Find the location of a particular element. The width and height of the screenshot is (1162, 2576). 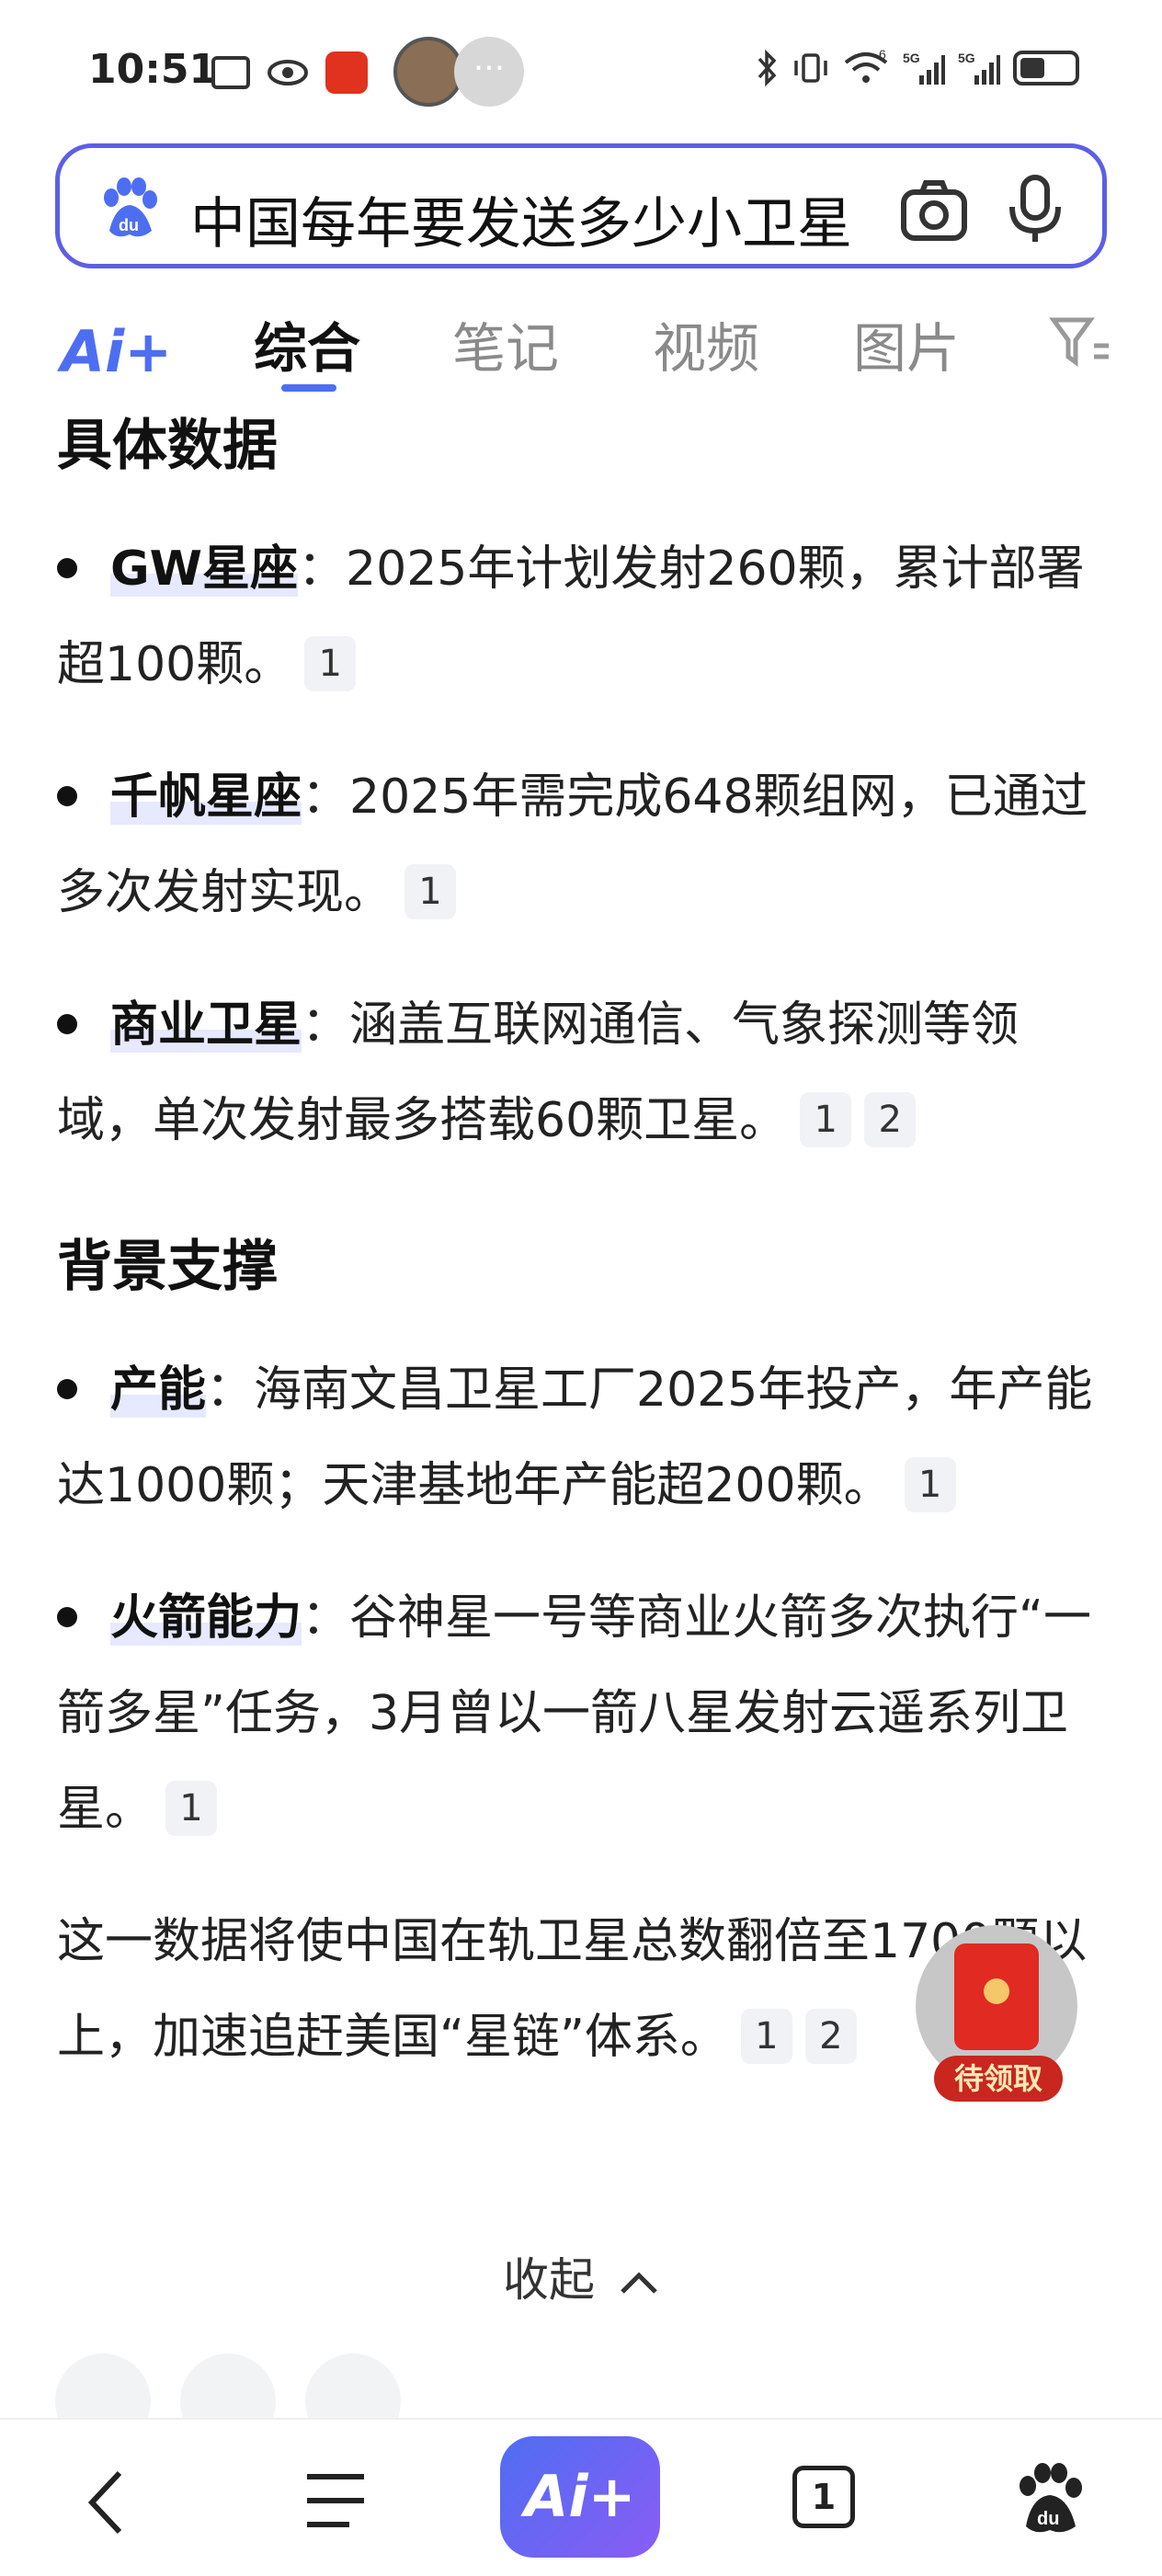

section-title-background: 背景支撑 is located at coordinates (168, 1267).